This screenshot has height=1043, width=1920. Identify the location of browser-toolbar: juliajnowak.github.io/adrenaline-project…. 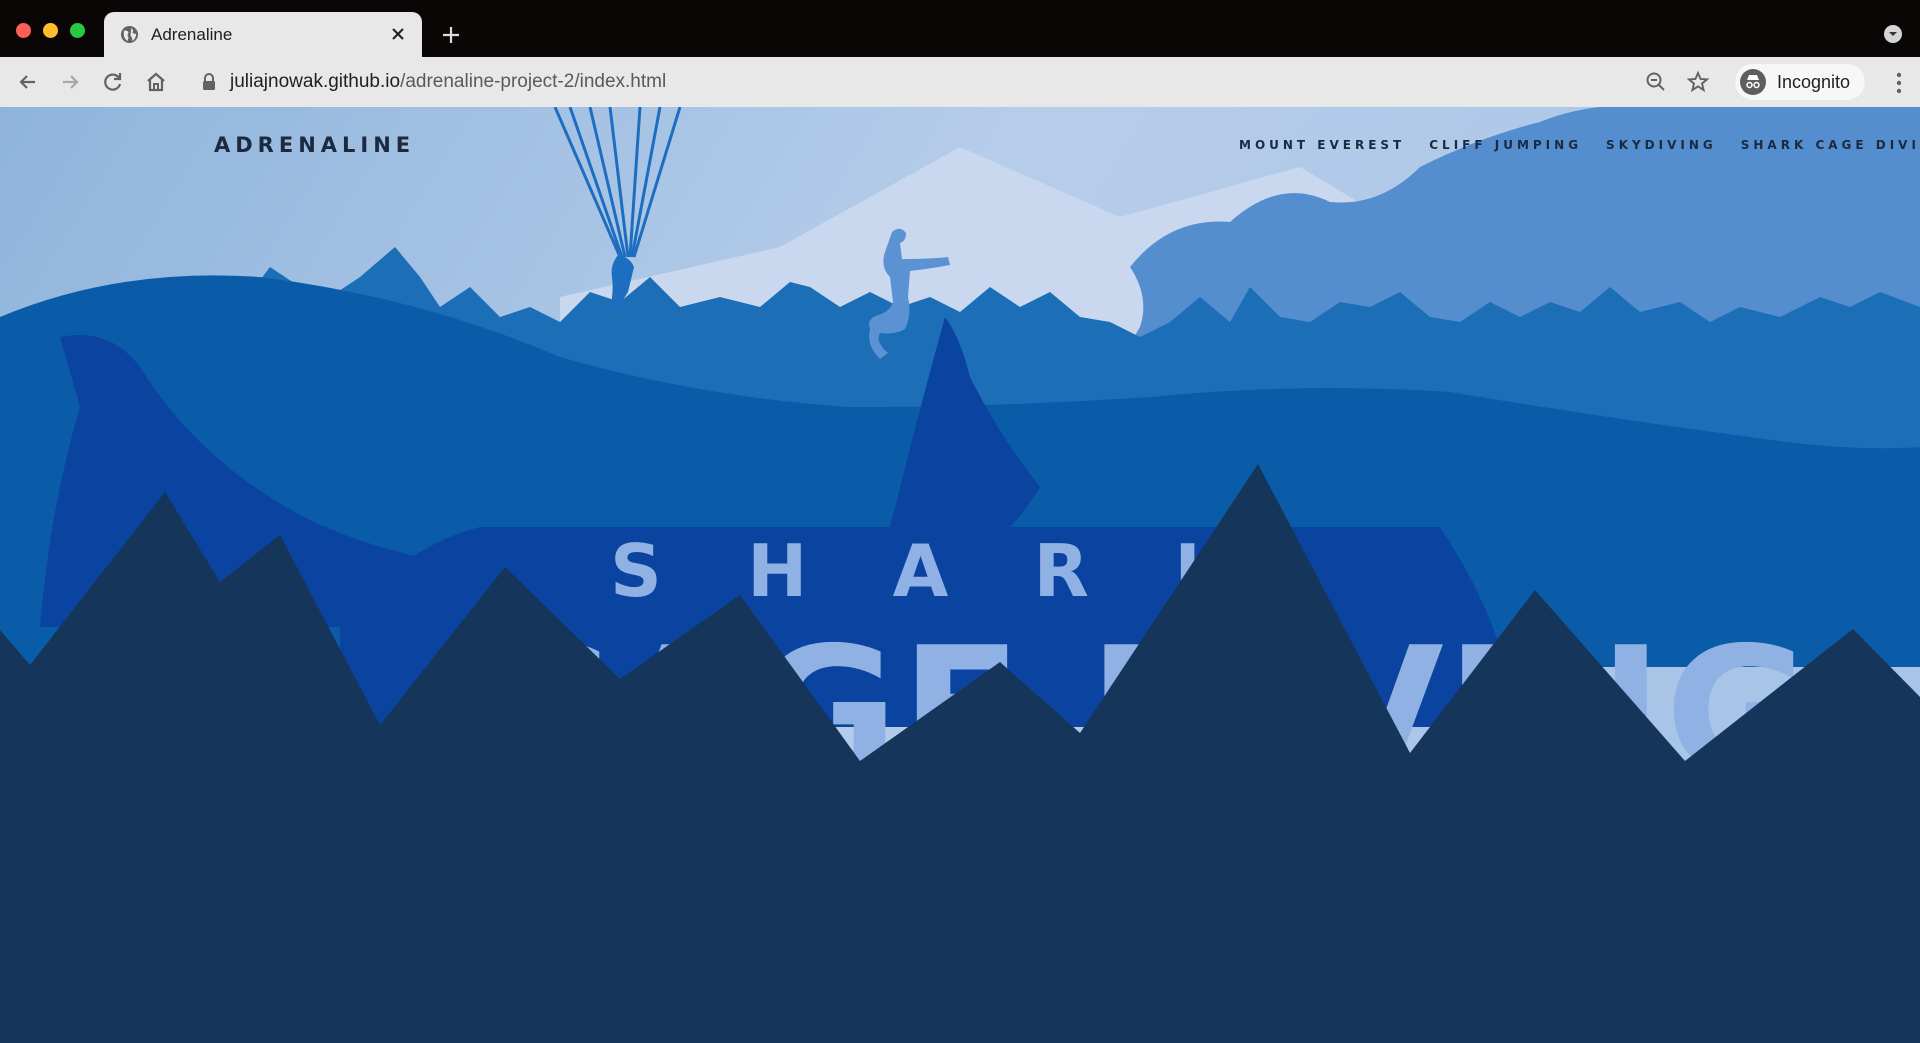
(960, 82).